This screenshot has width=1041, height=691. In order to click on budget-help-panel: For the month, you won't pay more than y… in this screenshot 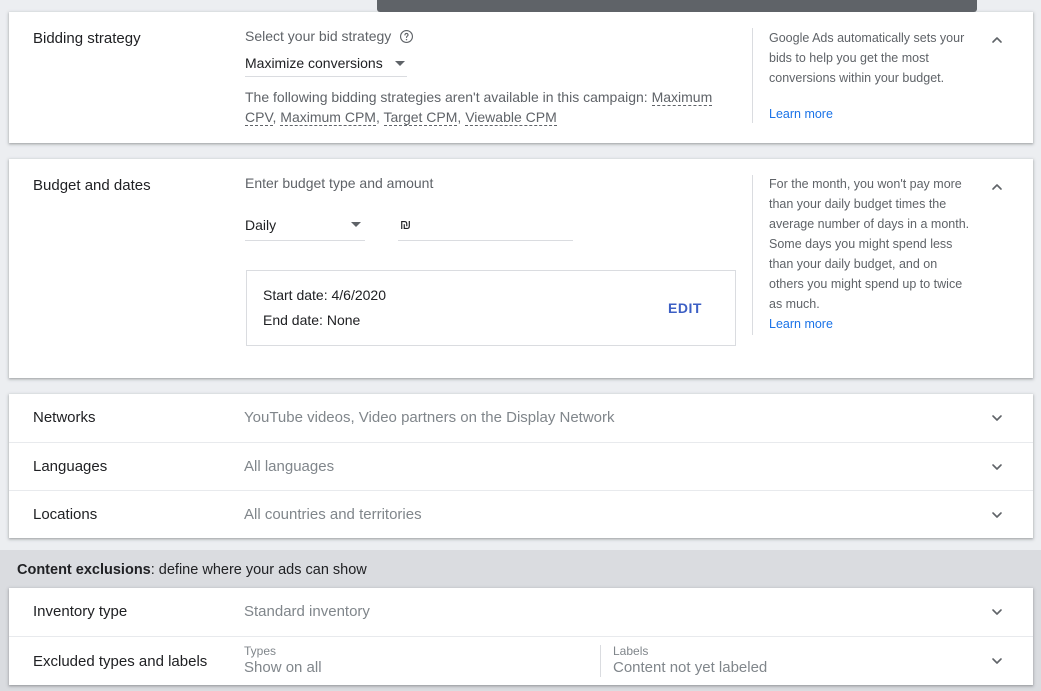, I will do `click(871, 254)`.